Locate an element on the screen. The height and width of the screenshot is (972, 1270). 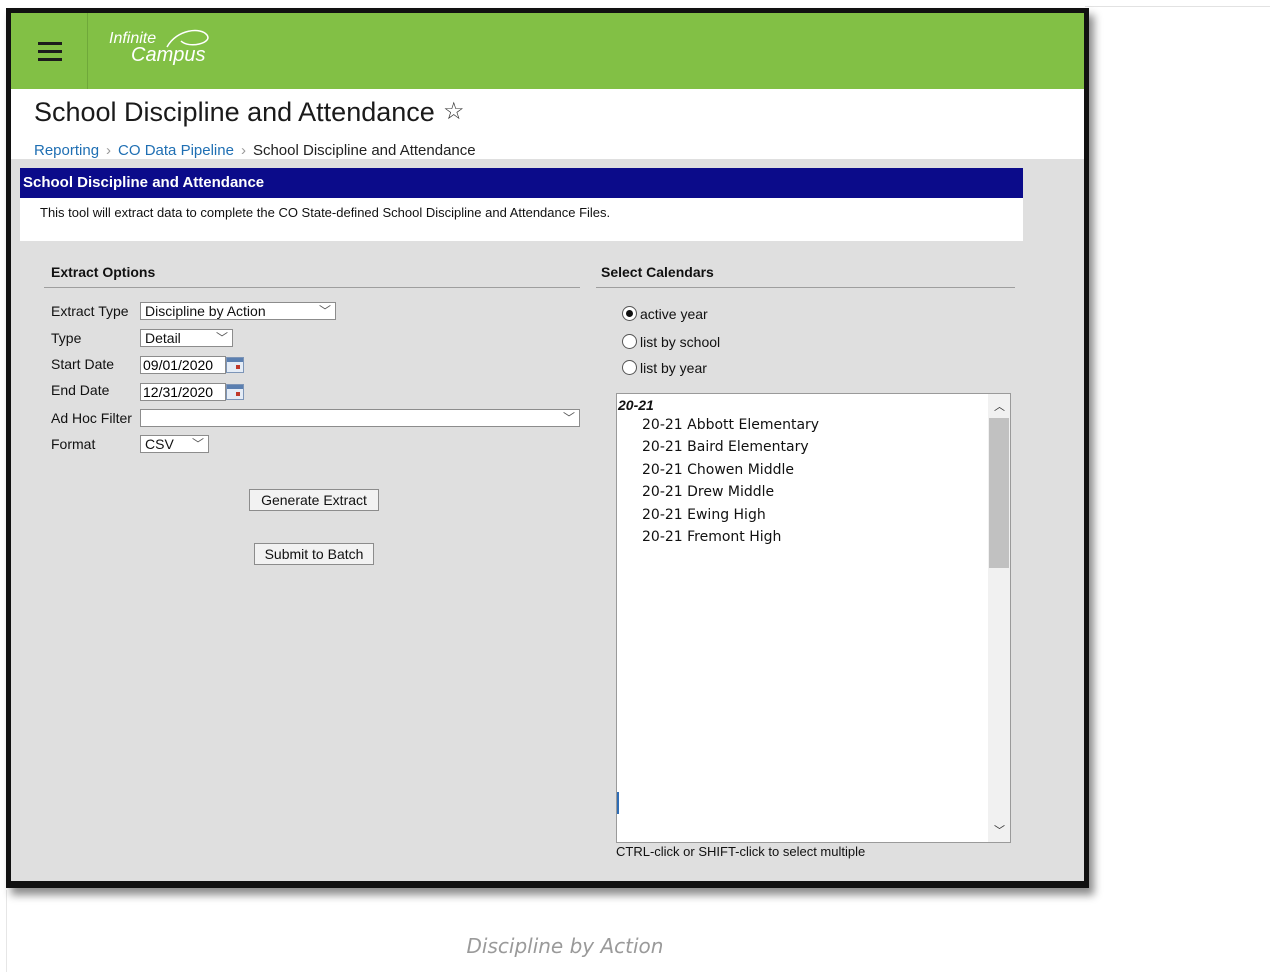
format-label: Format is located at coordinates (73, 444).